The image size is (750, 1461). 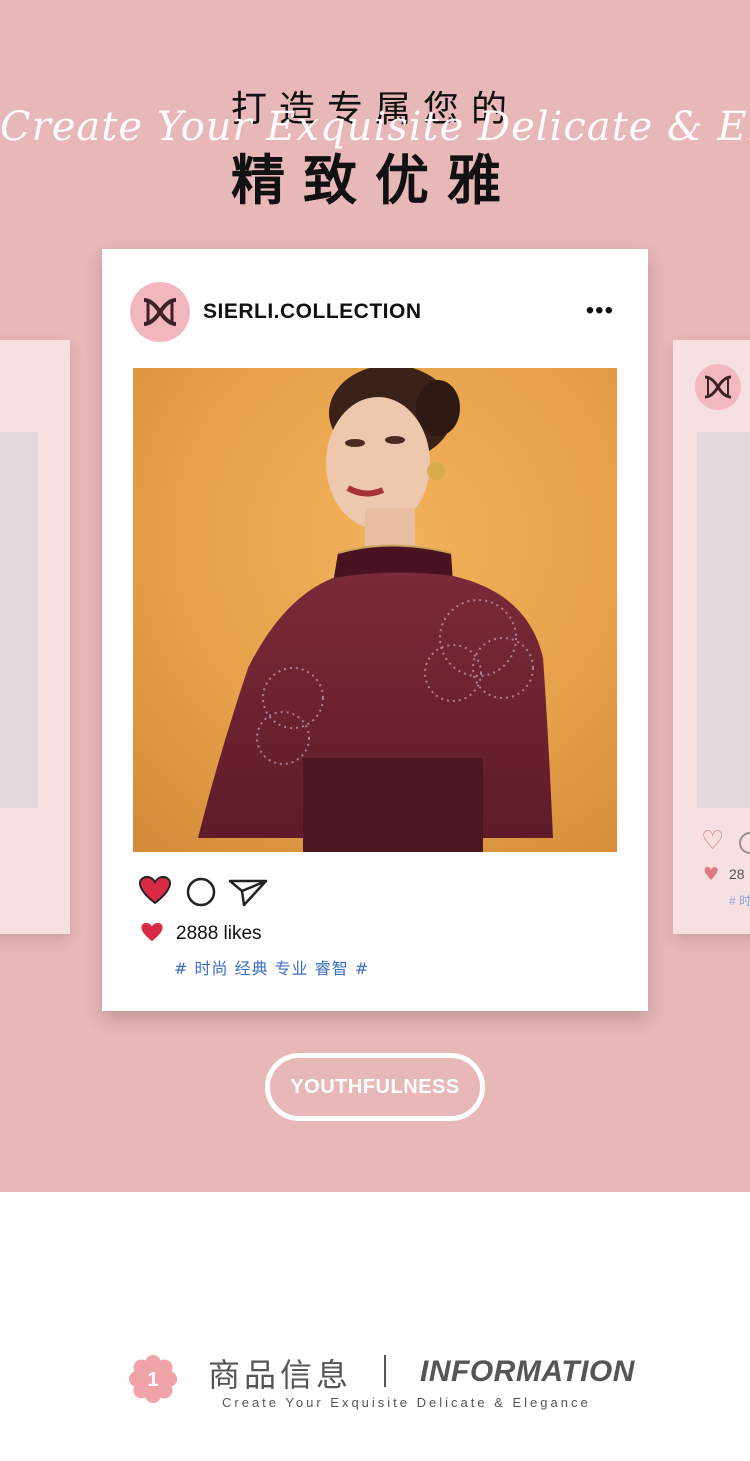 I want to click on side-card-right-image-placeholder, so click(x=723, y=620).